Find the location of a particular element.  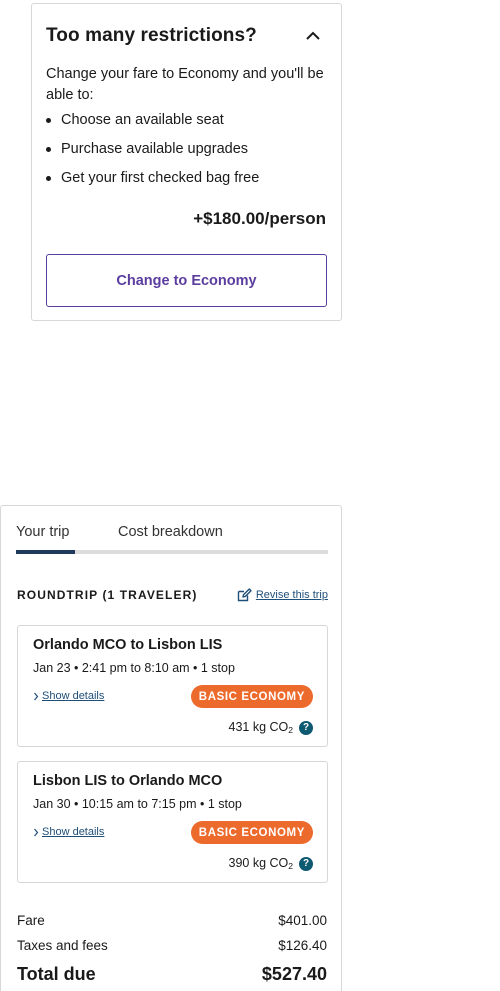

taxes-label: Taxes and fees is located at coordinates (62, 945).